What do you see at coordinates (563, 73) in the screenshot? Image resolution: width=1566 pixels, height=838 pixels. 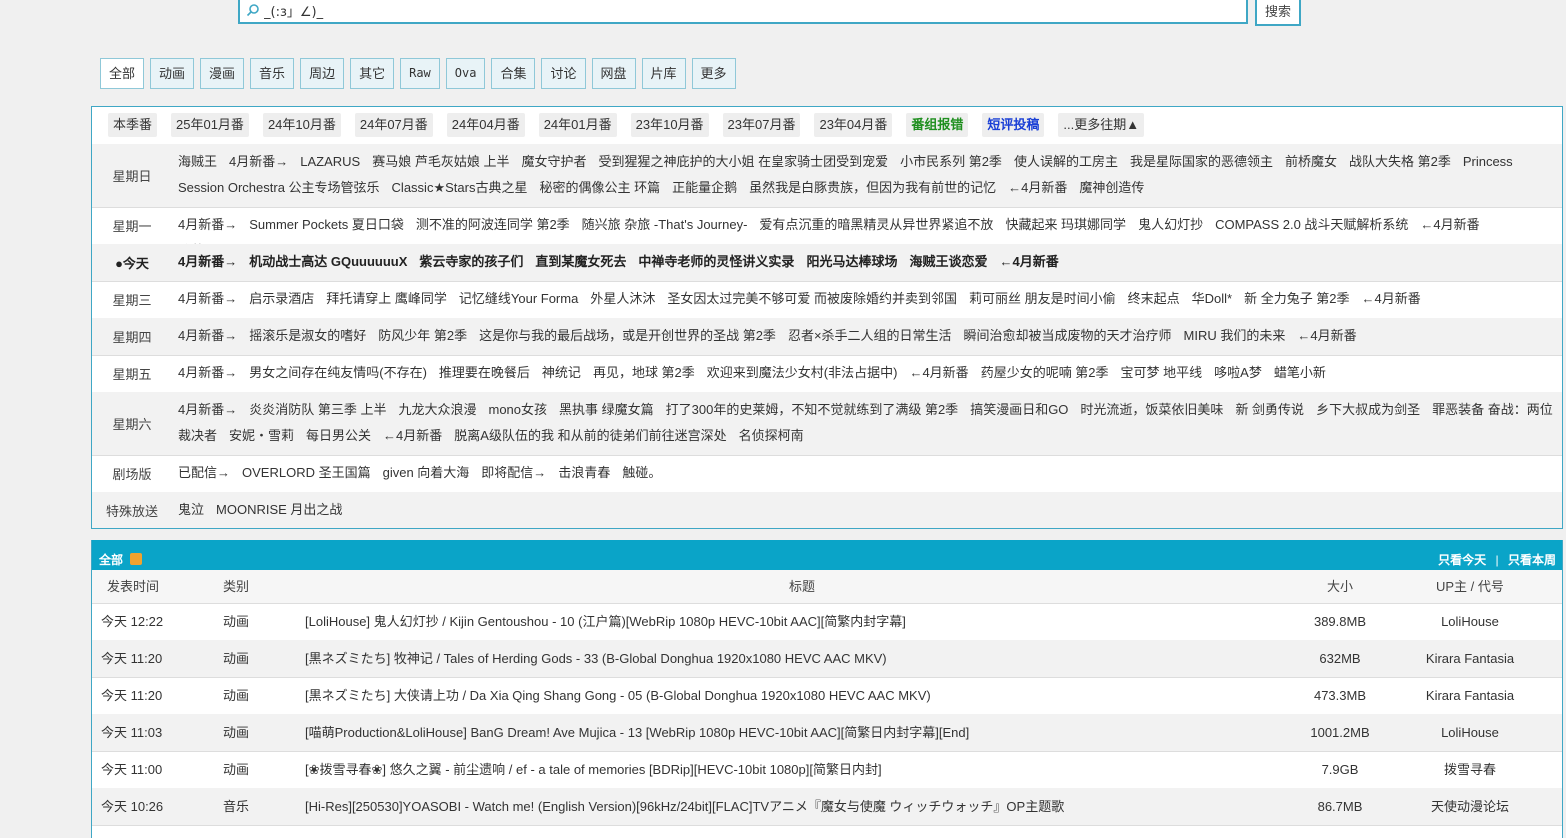 I see `category-tab: 讨论` at bounding box center [563, 73].